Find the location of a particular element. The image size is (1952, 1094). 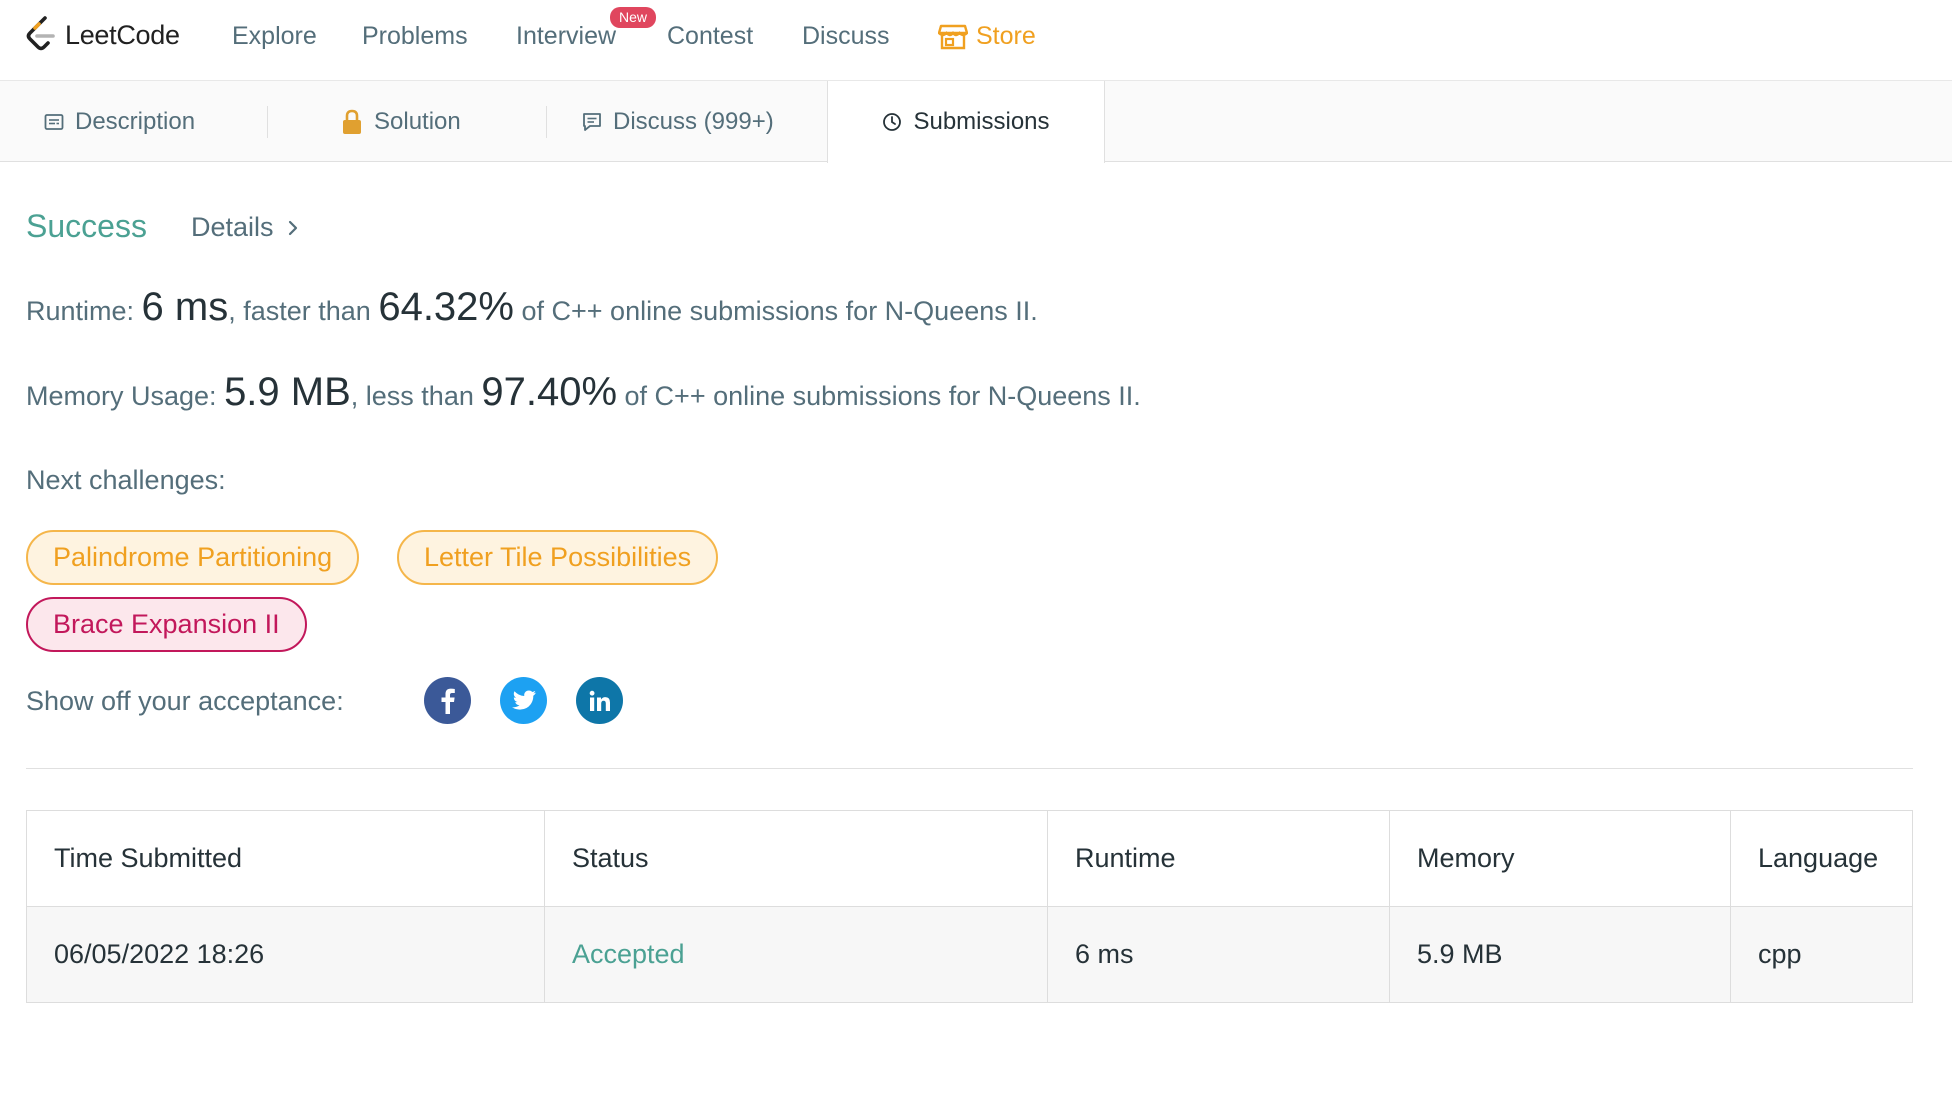

linkedin-icon is located at coordinates (599, 700).